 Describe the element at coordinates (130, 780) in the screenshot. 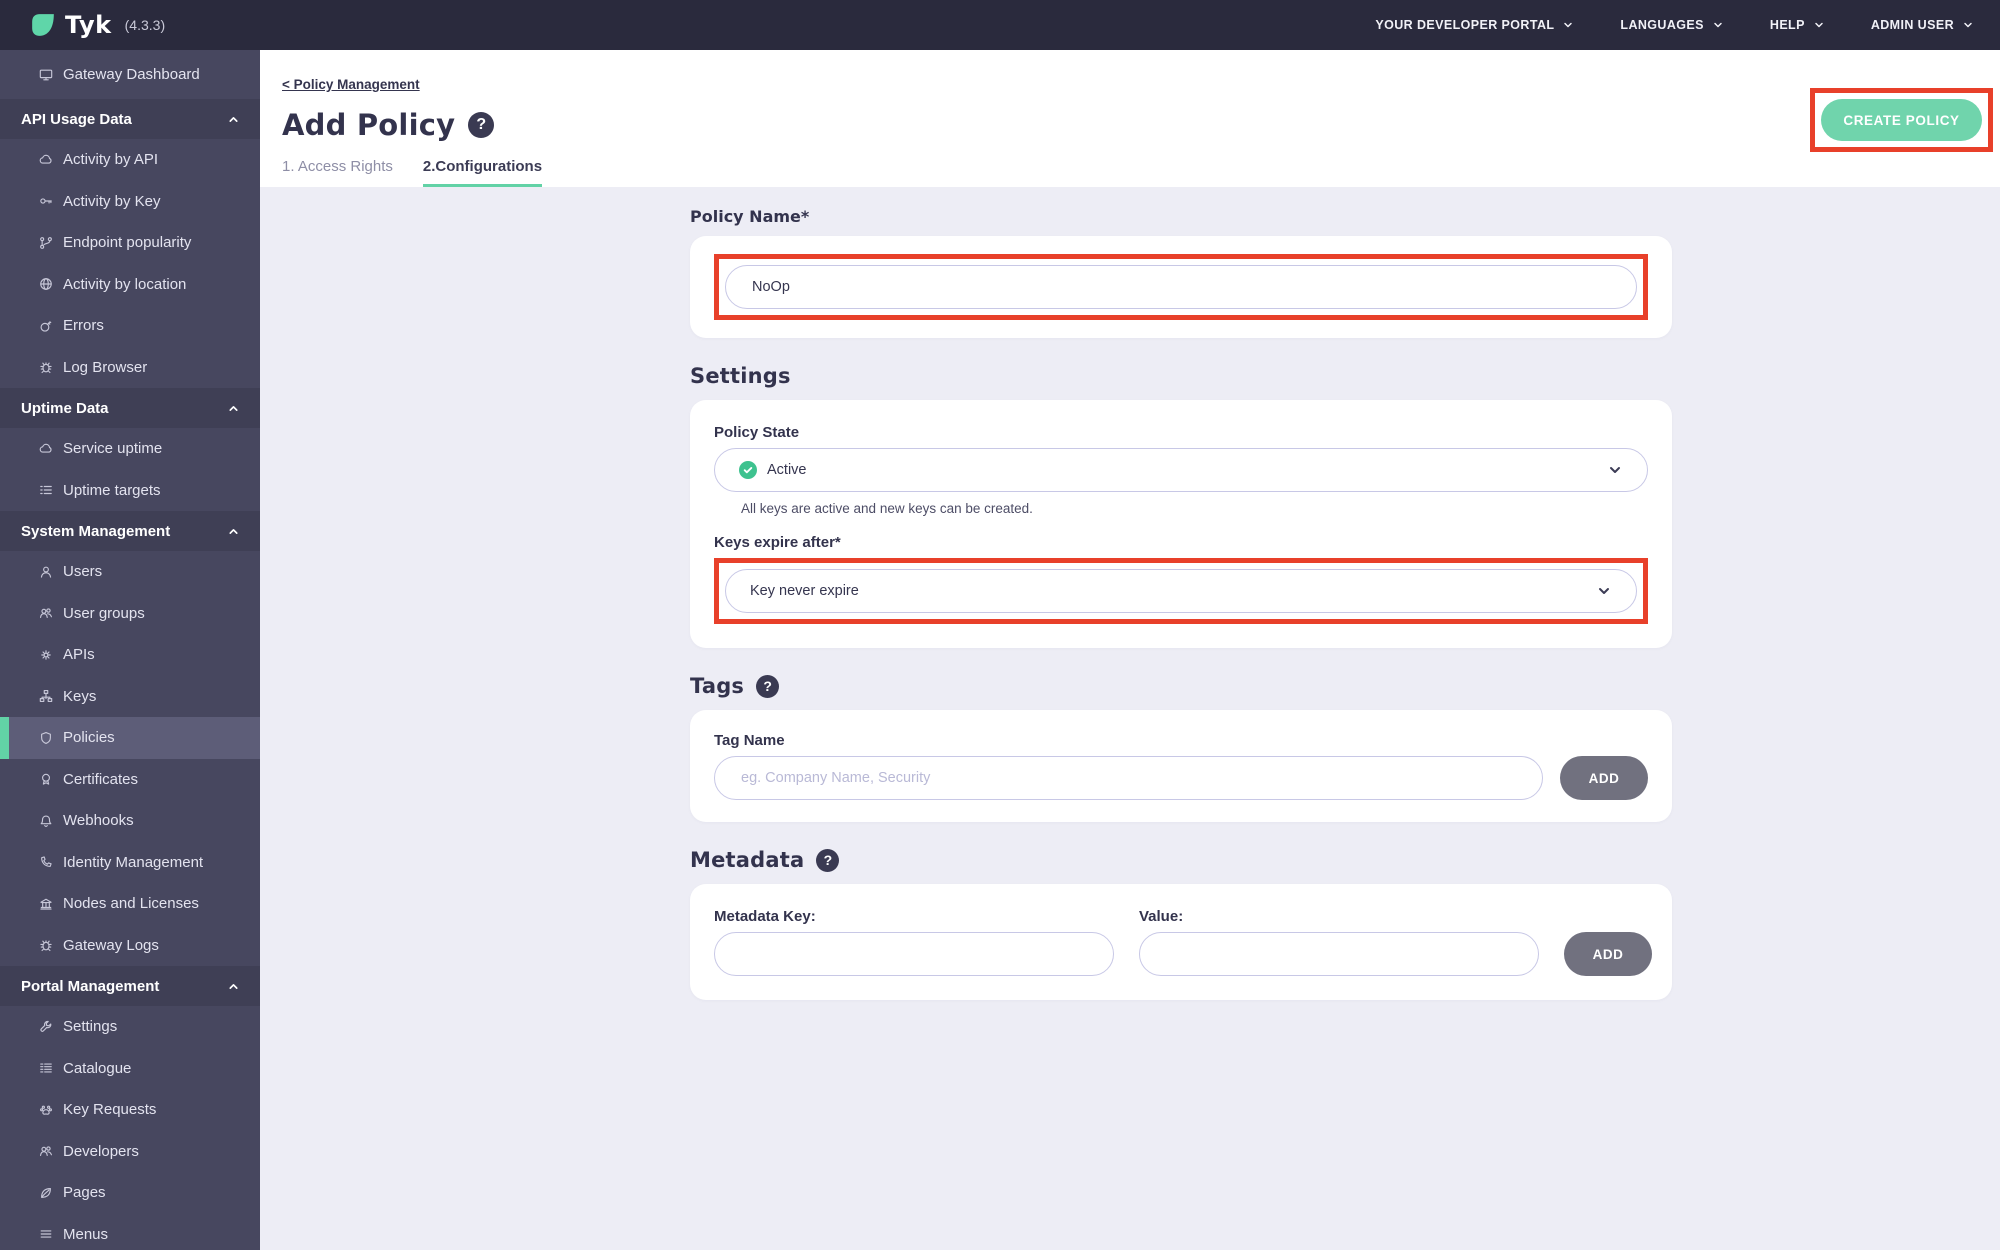

I see `sidebar-item-certificates: Certificates` at that location.